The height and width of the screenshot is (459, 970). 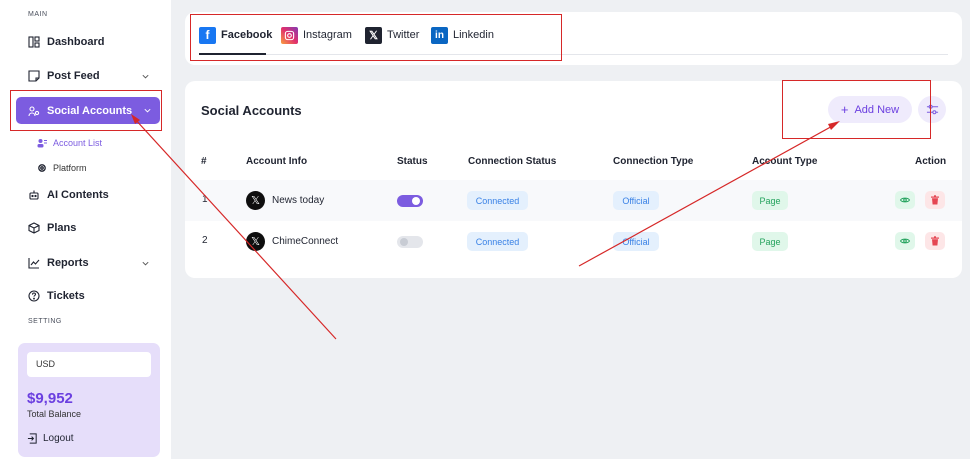 I want to click on robot-icon, so click(x=34, y=195).